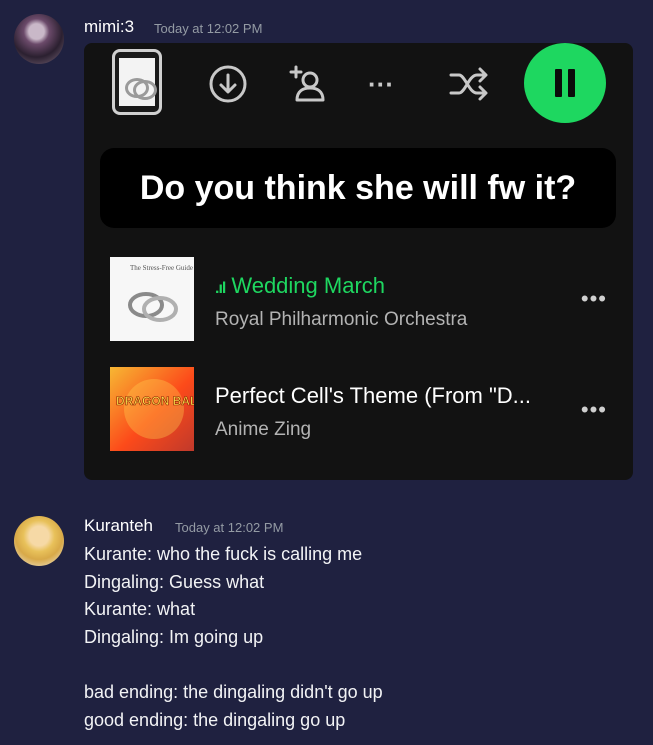  What do you see at coordinates (155, 401) in the screenshot?
I see `album-art-label: DRAGON BALL Z` at bounding box center [155, 401].